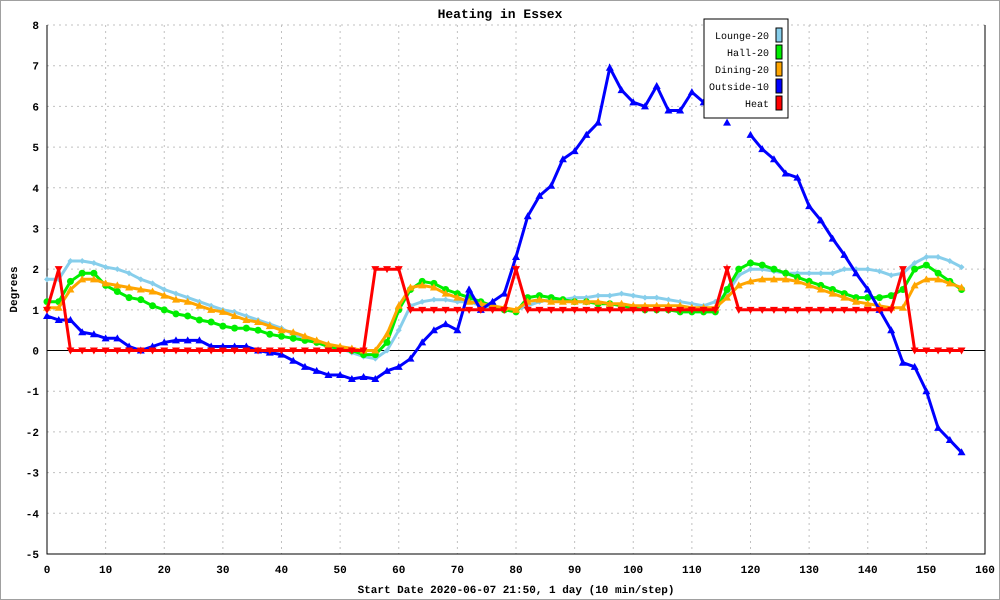  I want to click on x-tick-label: 30, so click(223, 571).